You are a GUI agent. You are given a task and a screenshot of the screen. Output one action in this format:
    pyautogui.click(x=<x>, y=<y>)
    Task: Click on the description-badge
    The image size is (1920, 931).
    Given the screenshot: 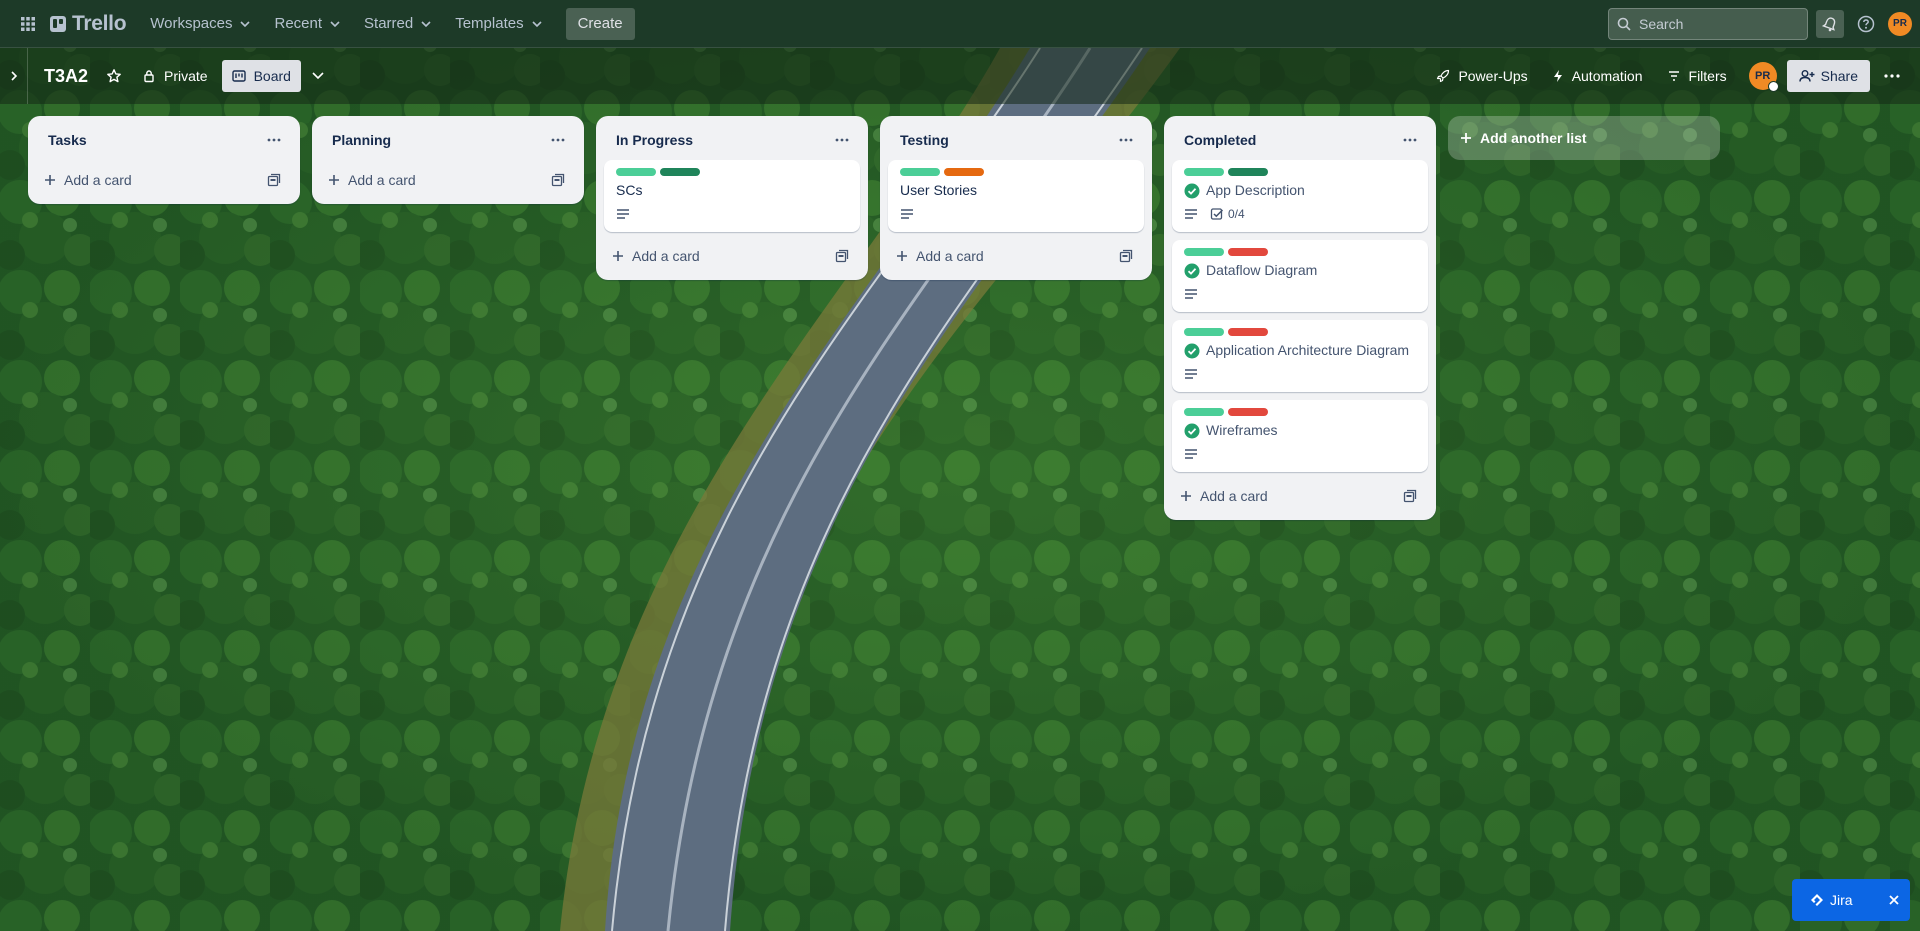 What is the action you would take?
    pyautogui.click(x=1191, y=374)
    